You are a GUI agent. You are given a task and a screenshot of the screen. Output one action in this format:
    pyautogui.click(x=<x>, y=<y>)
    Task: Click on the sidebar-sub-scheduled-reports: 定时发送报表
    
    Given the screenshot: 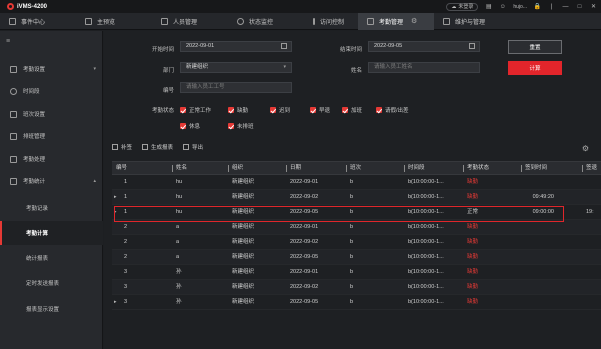 What is the action you would take?
    pyautogui.click(x=51, y=283)
    